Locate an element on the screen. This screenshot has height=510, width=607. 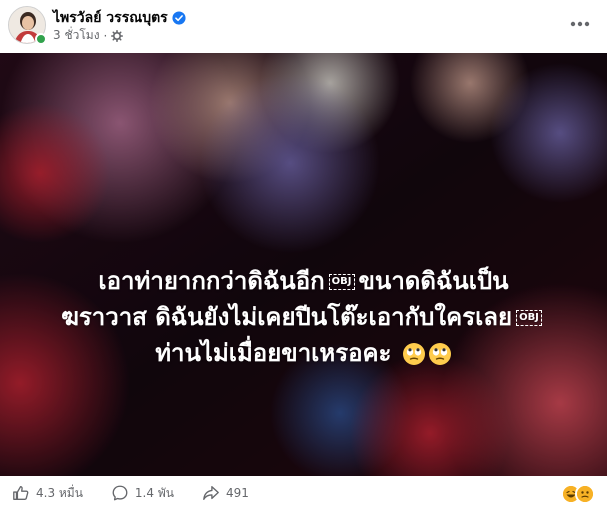
comment-stat-button: 1.4 พัน is located at coordinates (142, 493).